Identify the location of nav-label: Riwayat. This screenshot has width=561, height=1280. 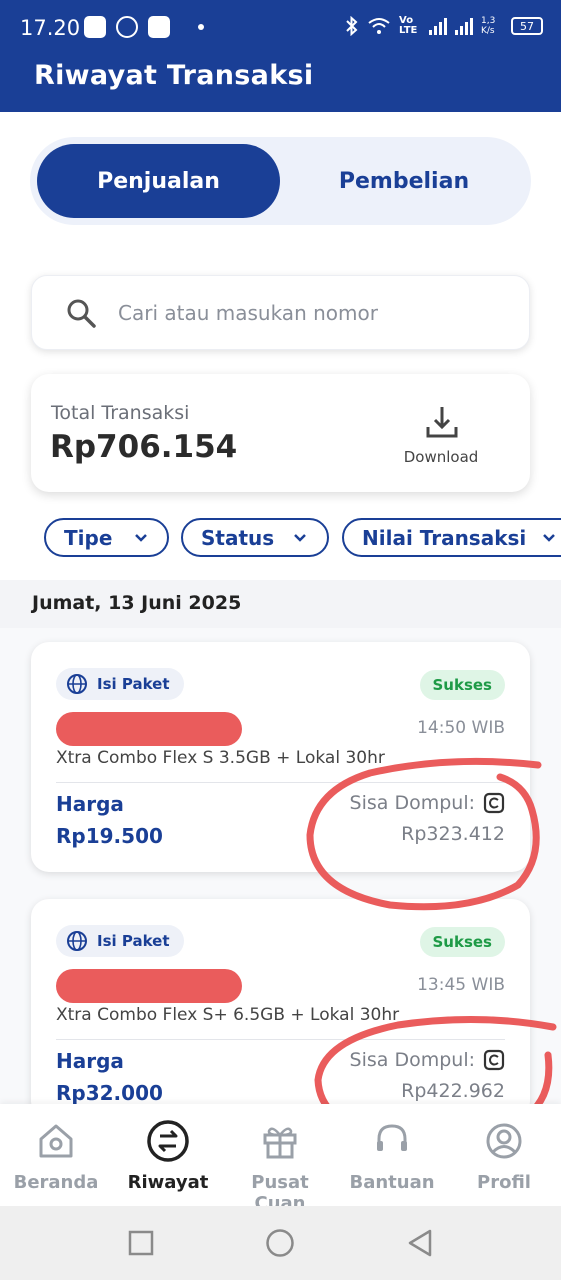
(168, 1182).